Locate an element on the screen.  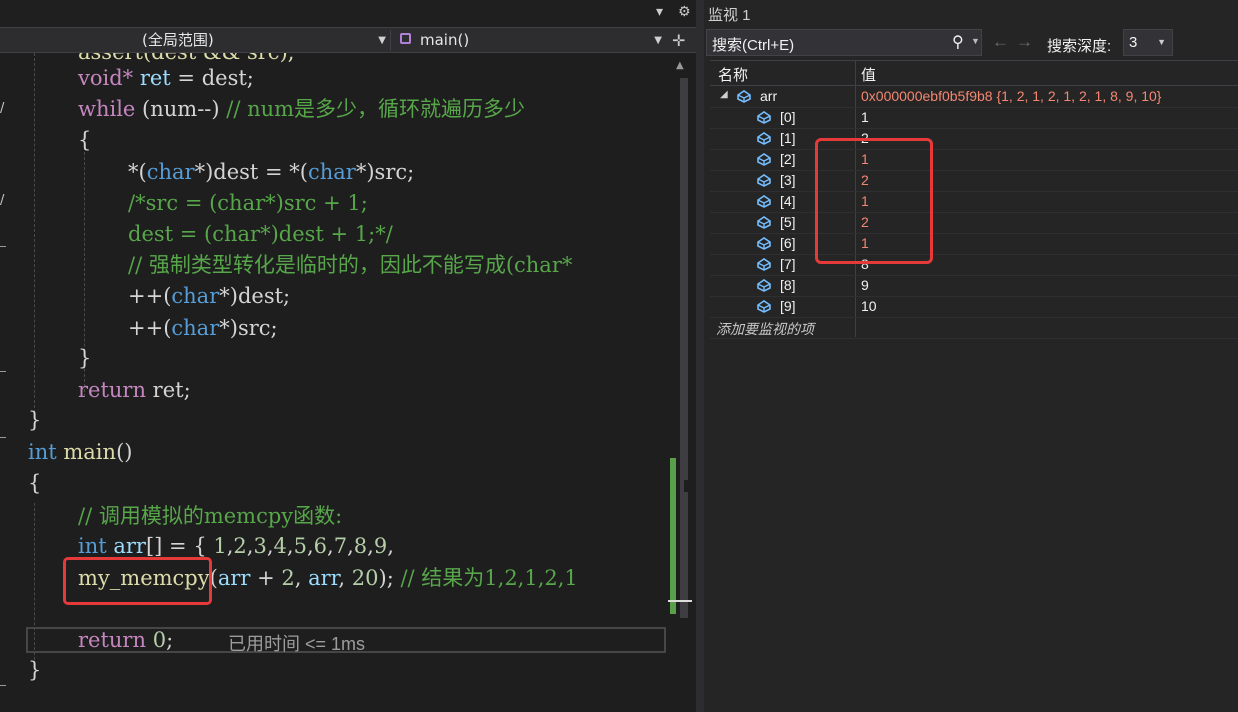
search-depth-label: 搜索深度: is located at coordinates (1079, 46).